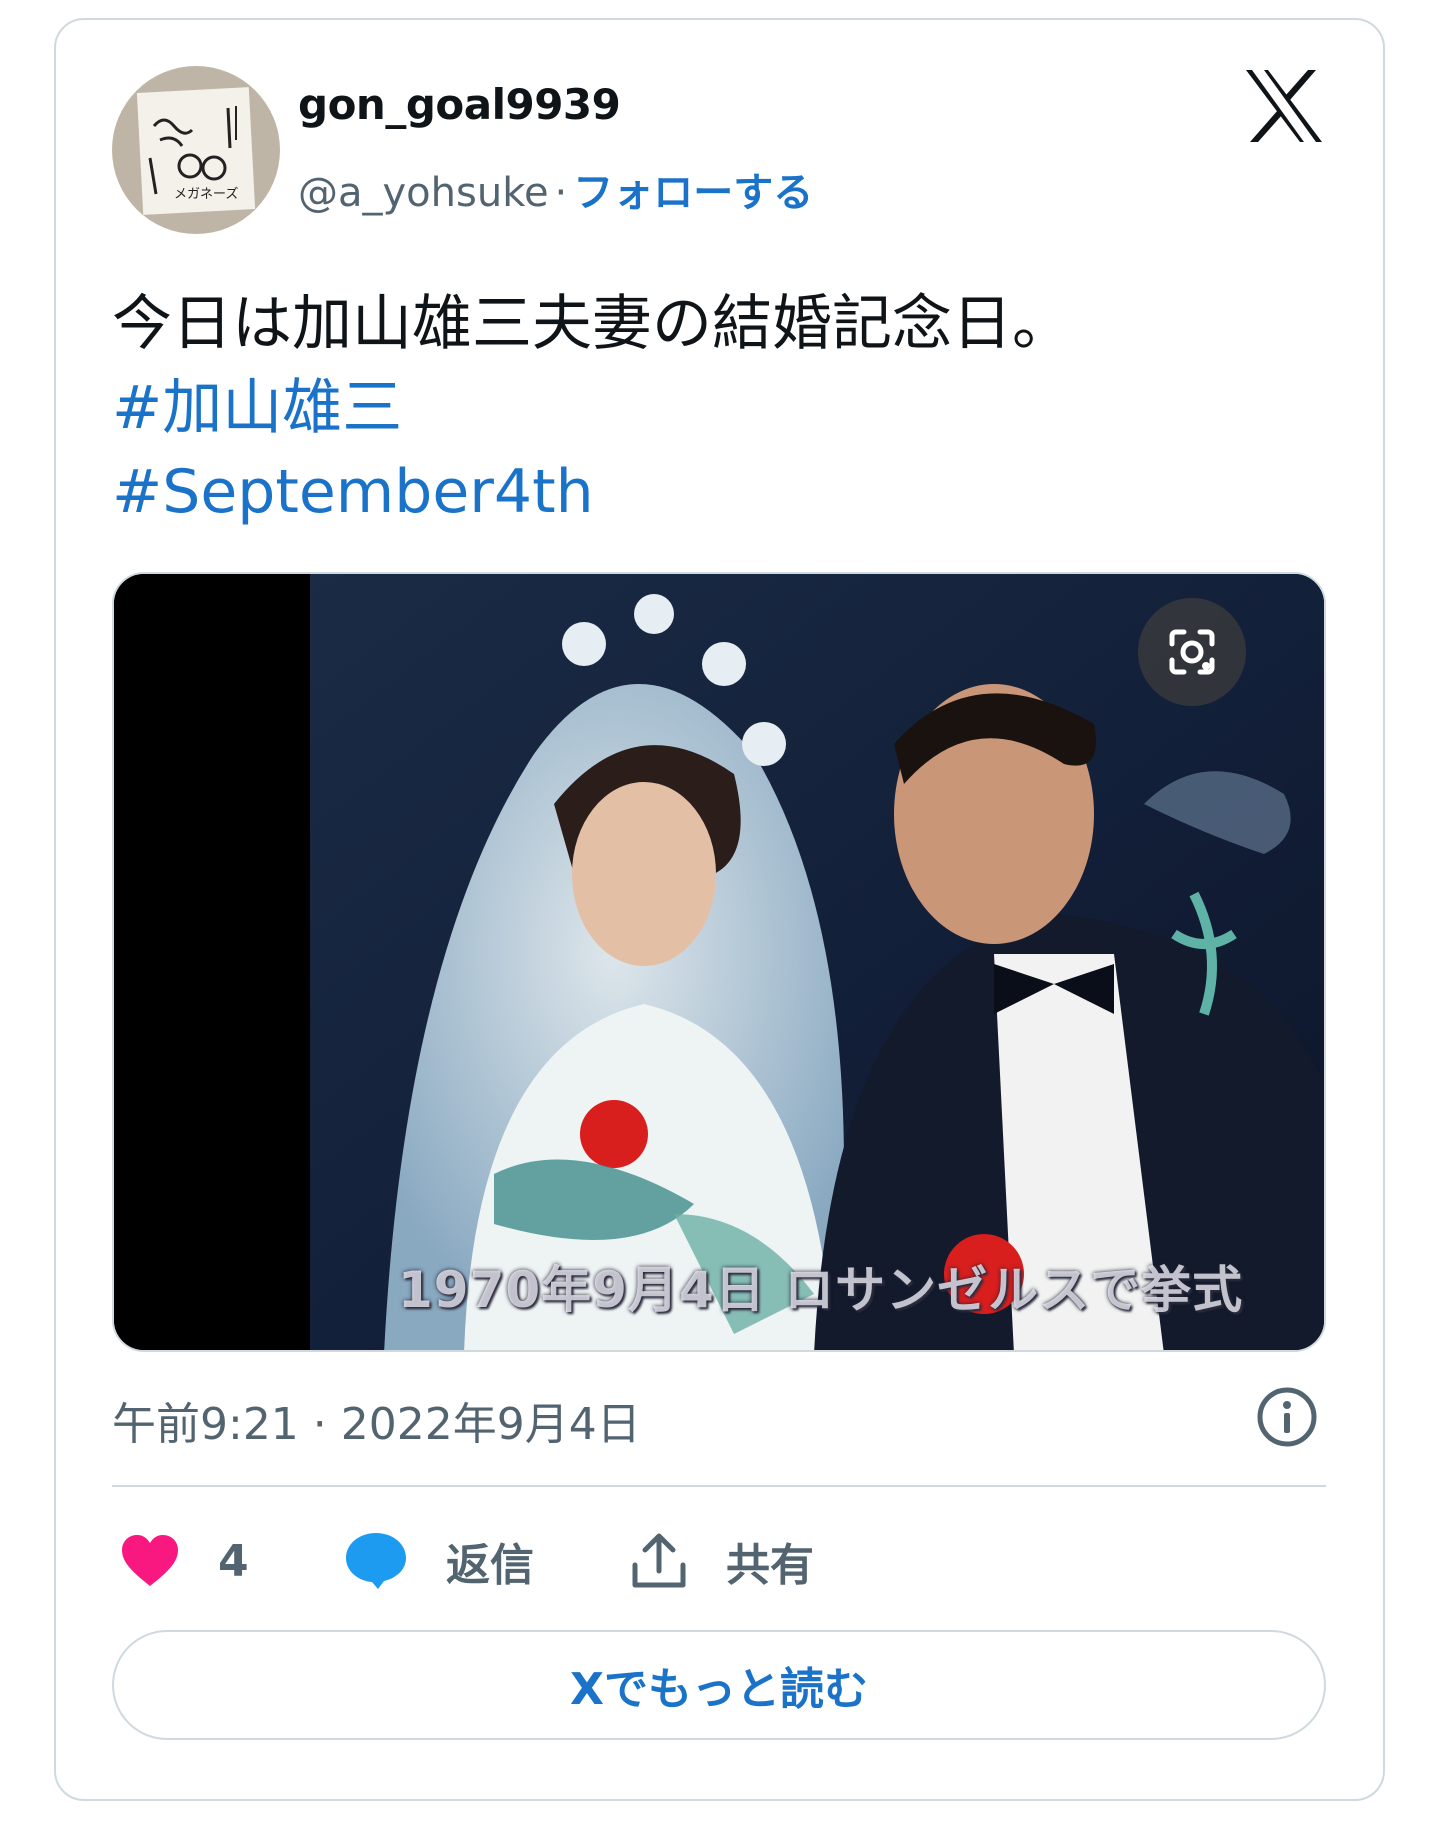 This screenshot has height=1821, width=1440. I want to click on heart-icon, so click(150, 1560).